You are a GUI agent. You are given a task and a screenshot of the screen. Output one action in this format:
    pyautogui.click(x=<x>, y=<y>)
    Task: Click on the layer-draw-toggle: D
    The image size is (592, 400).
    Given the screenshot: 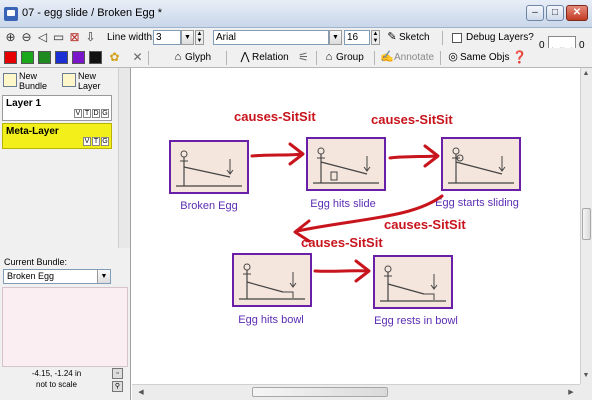 What is the action you would take?
    pyautogui.click(x=96, y=113)
    